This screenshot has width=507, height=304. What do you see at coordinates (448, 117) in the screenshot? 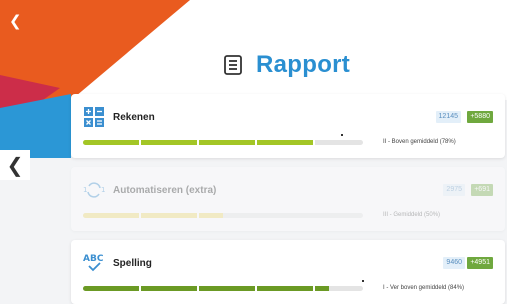
I see `score-badge: 12145` at bounding box center [448, 117].